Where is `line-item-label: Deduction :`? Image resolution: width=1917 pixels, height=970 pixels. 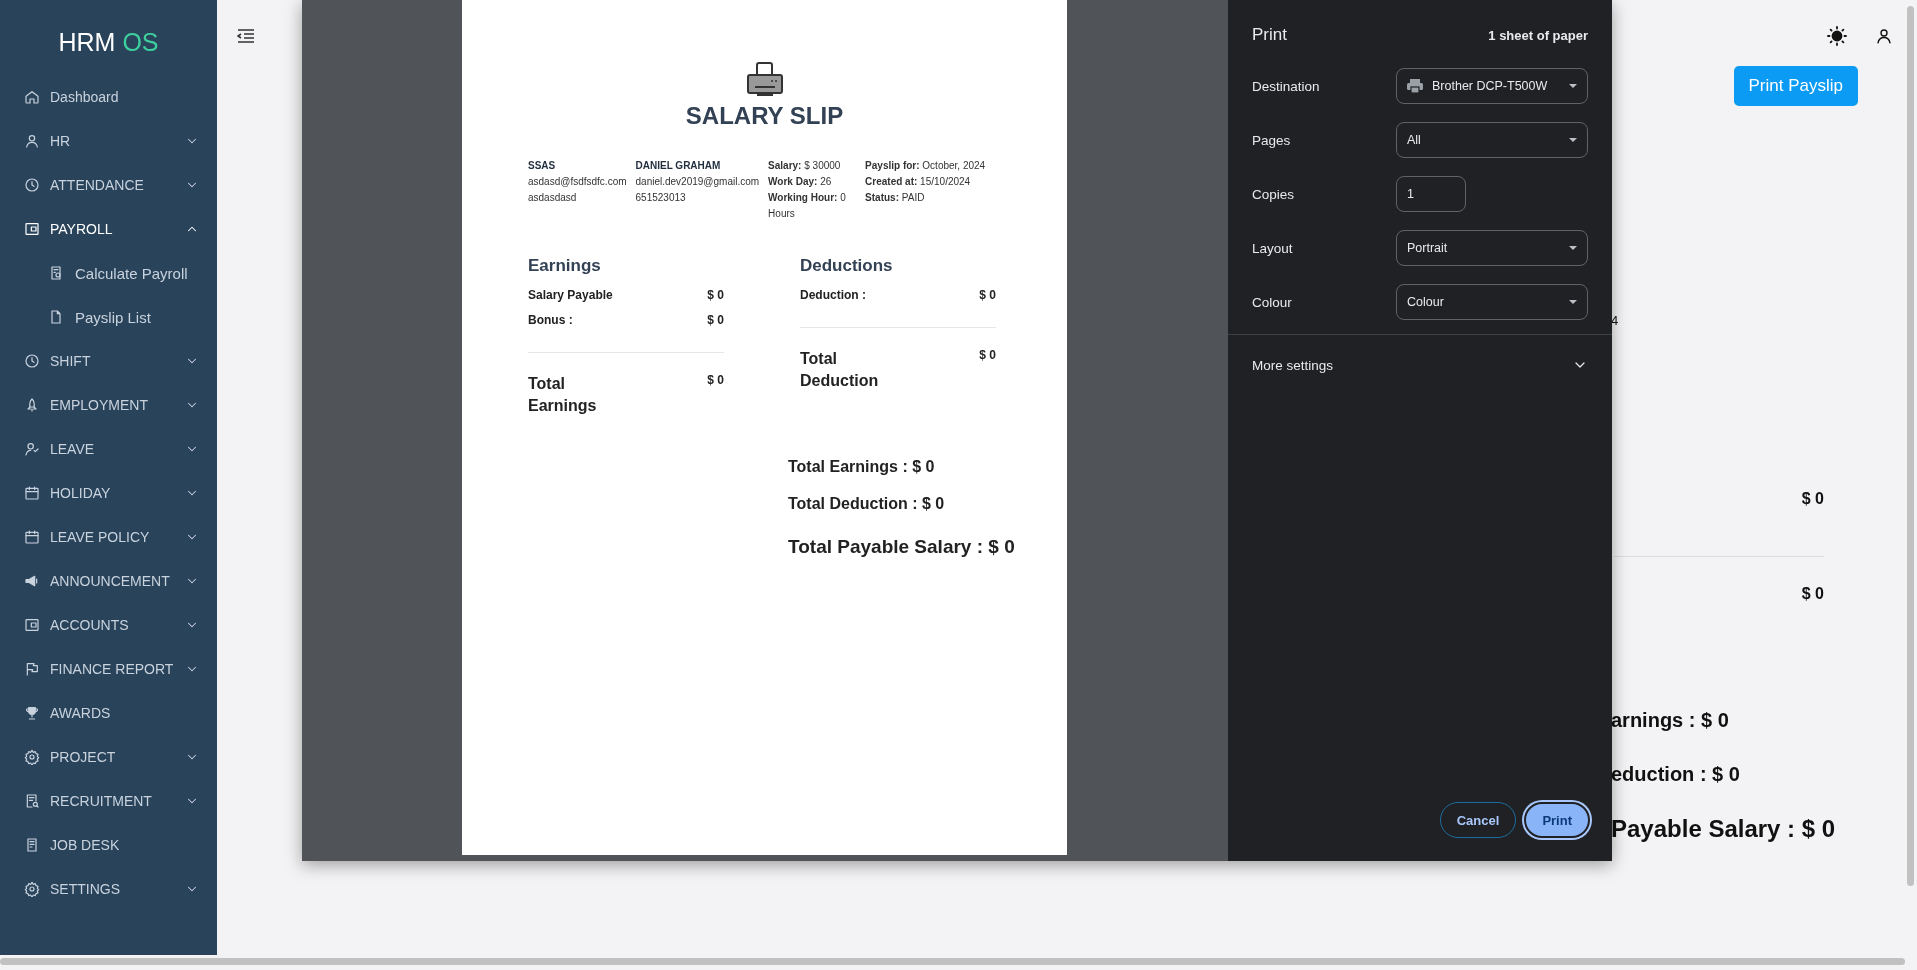
line-item-label: Deduction : is located at coordinates (833, 296).